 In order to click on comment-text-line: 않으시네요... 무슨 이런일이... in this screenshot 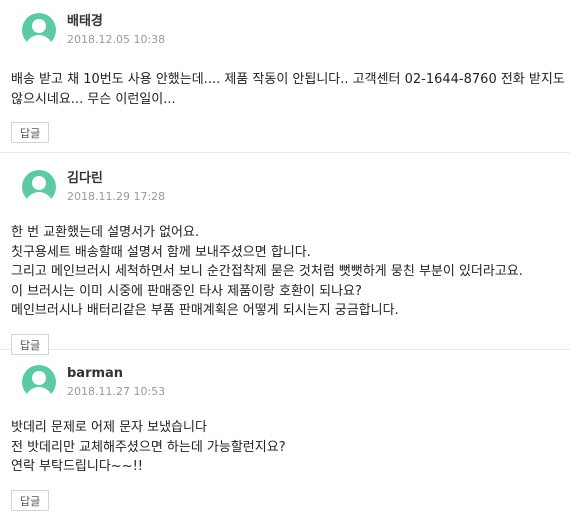, I will do `click(93, 99)`.